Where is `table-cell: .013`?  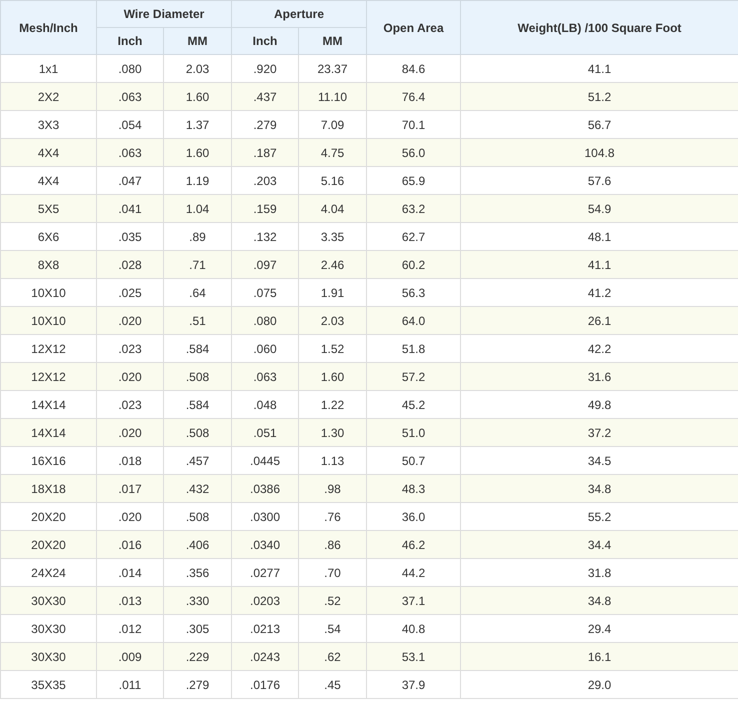
table-cell: .013 is located at coordinates (130, 600).